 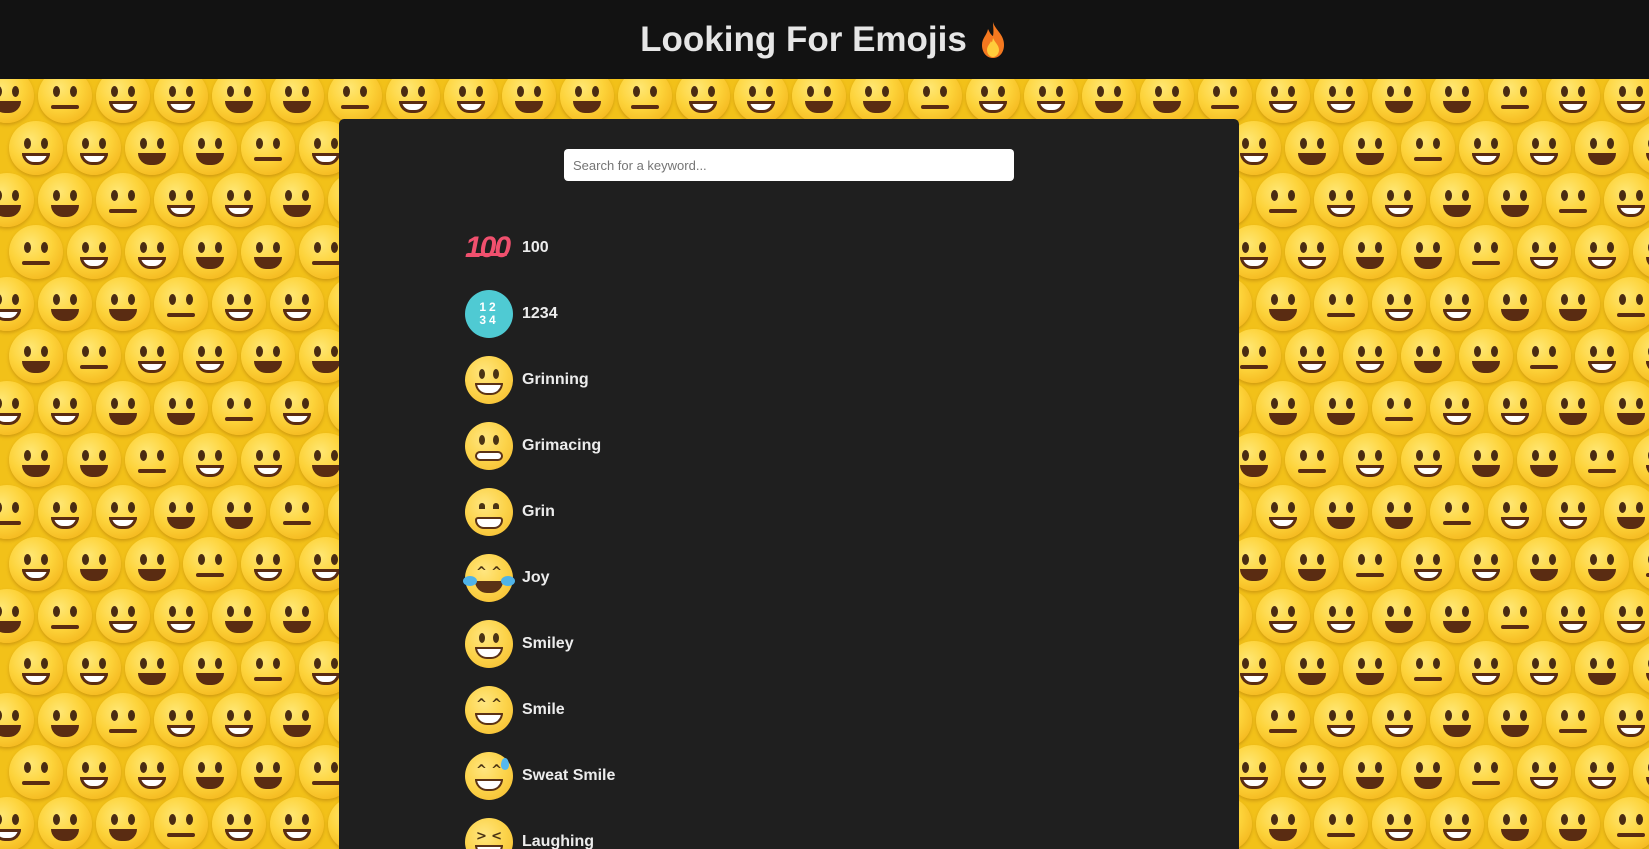 I want to click on list-item: Grinning, so click(x=540, y=380).